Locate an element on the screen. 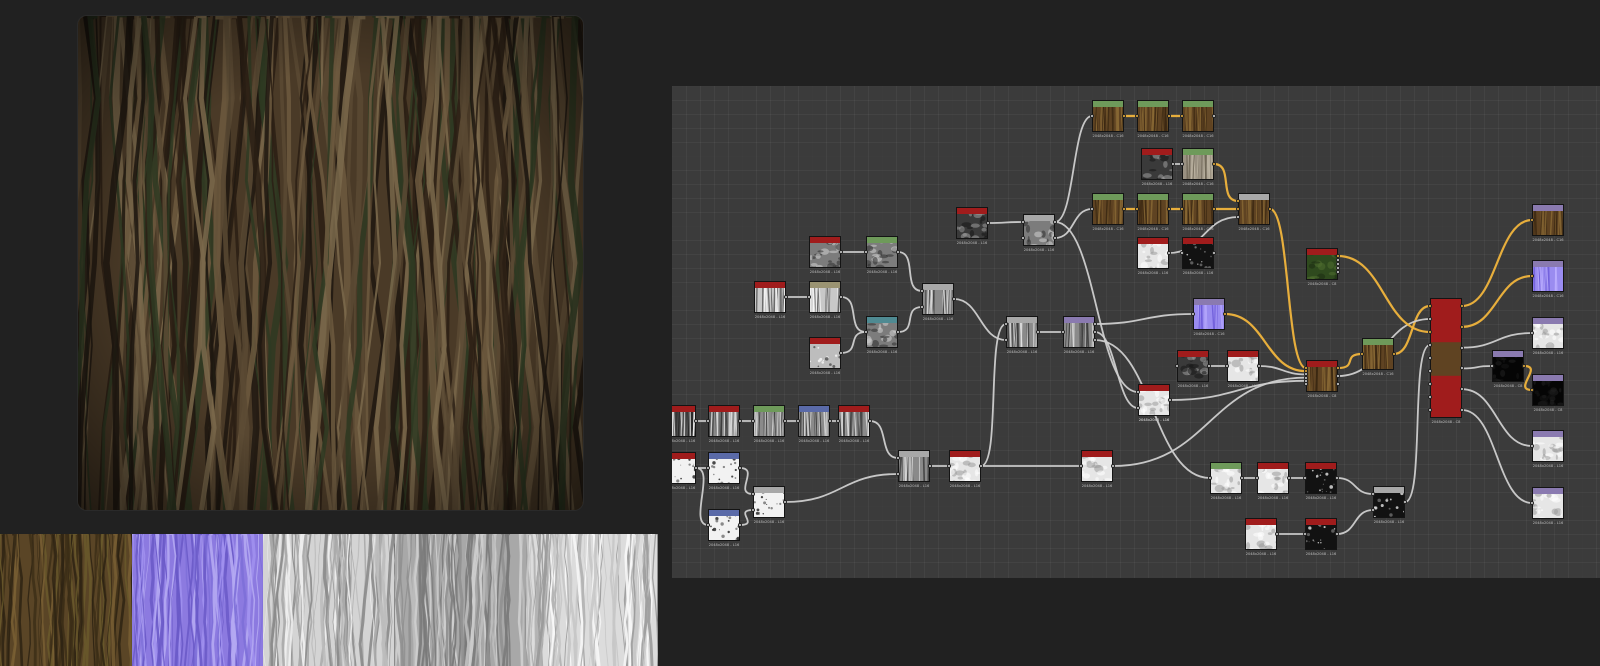  graph-node-3: 2048x2048 - L16 is located at coordinates (814, 424).